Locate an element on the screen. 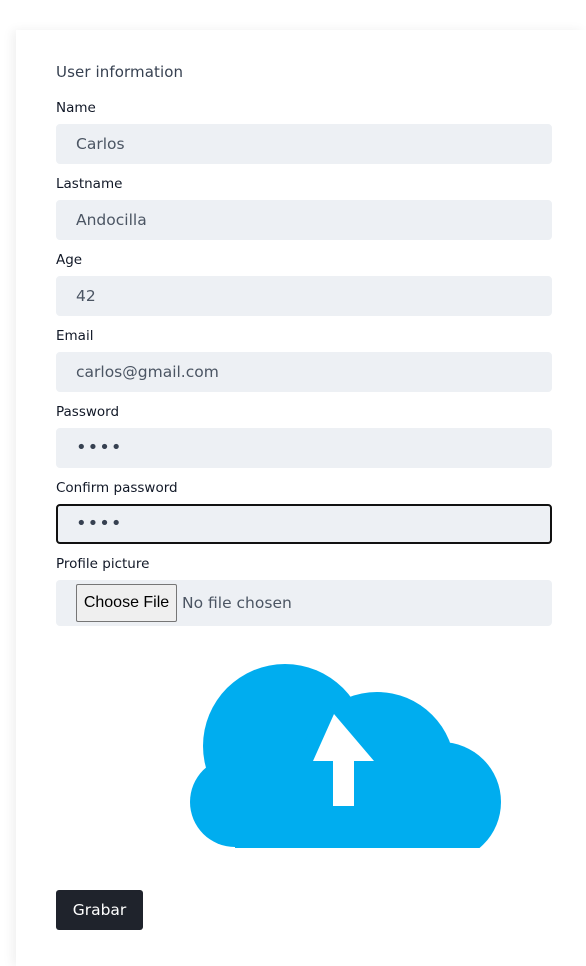 The image size is (586, 966). cloud-upload-icon is located at coordinates (338, 763).